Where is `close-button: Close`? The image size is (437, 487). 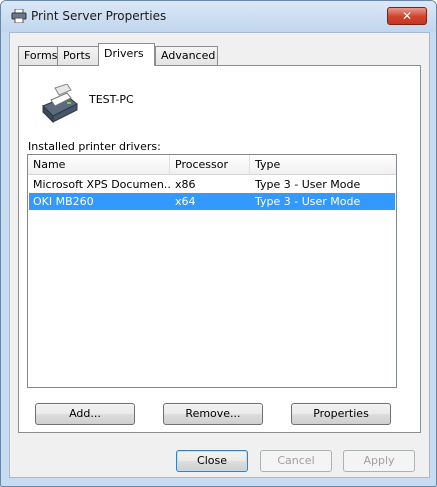
close-button: Close is located at coordinates (212, 461).